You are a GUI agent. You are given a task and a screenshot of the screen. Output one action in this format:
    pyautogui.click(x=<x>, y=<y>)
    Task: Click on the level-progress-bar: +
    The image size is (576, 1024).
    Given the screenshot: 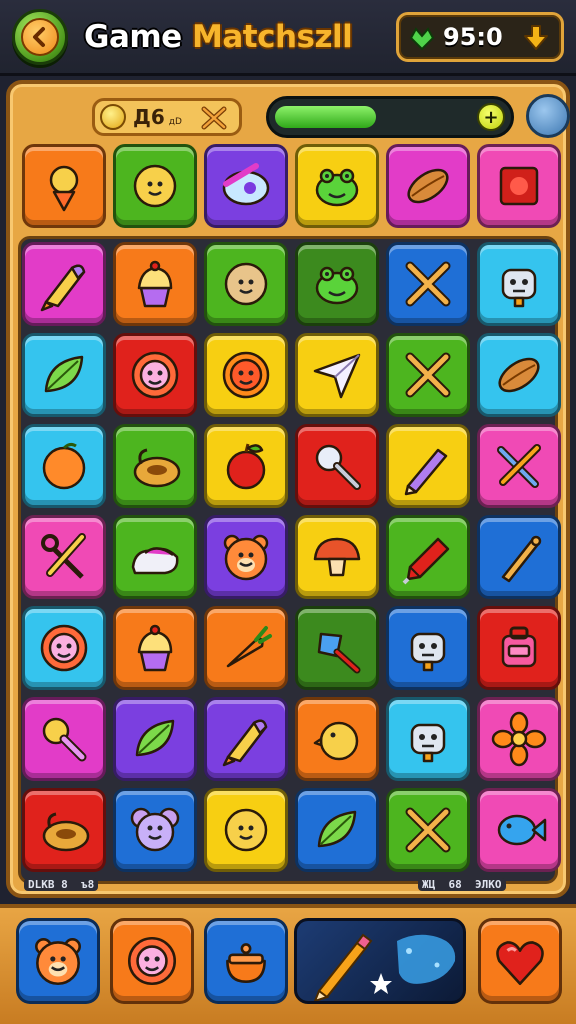 What is the action you would take?
    pyautogui.click(x=390, y=117)
    